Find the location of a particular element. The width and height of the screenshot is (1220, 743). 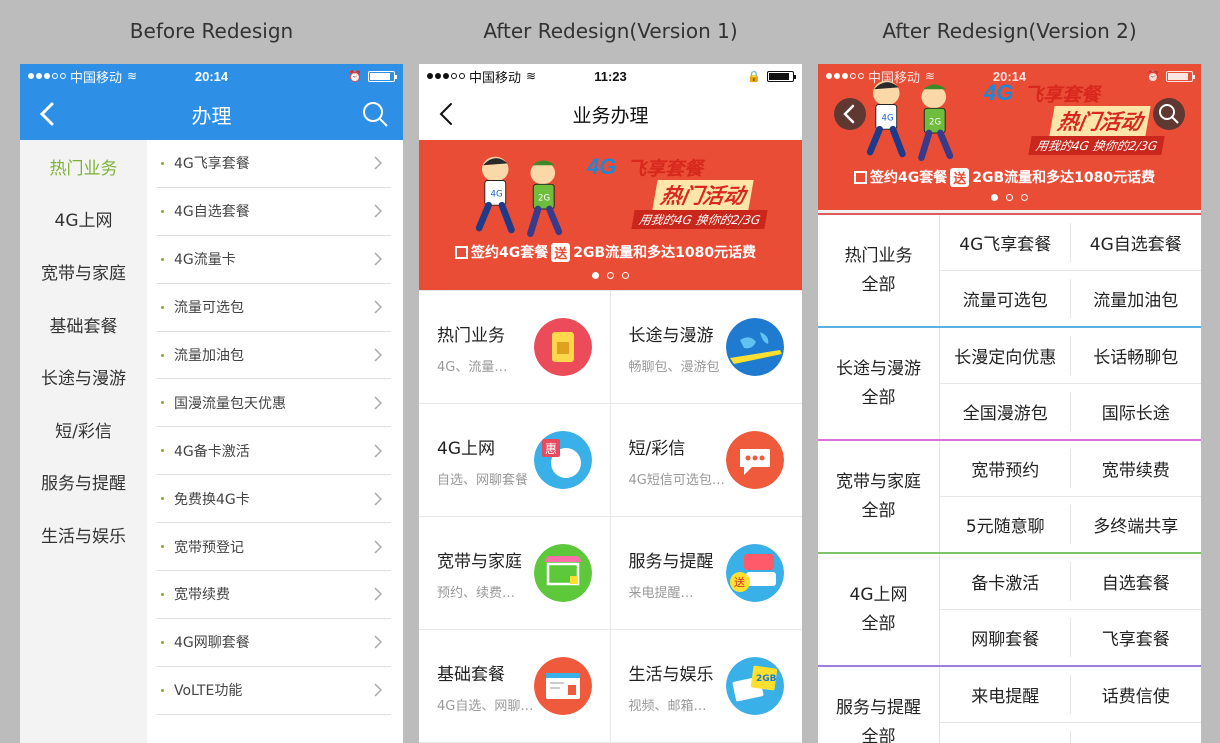

list-item: 流量加油包 is located at coordinates (274, 356).